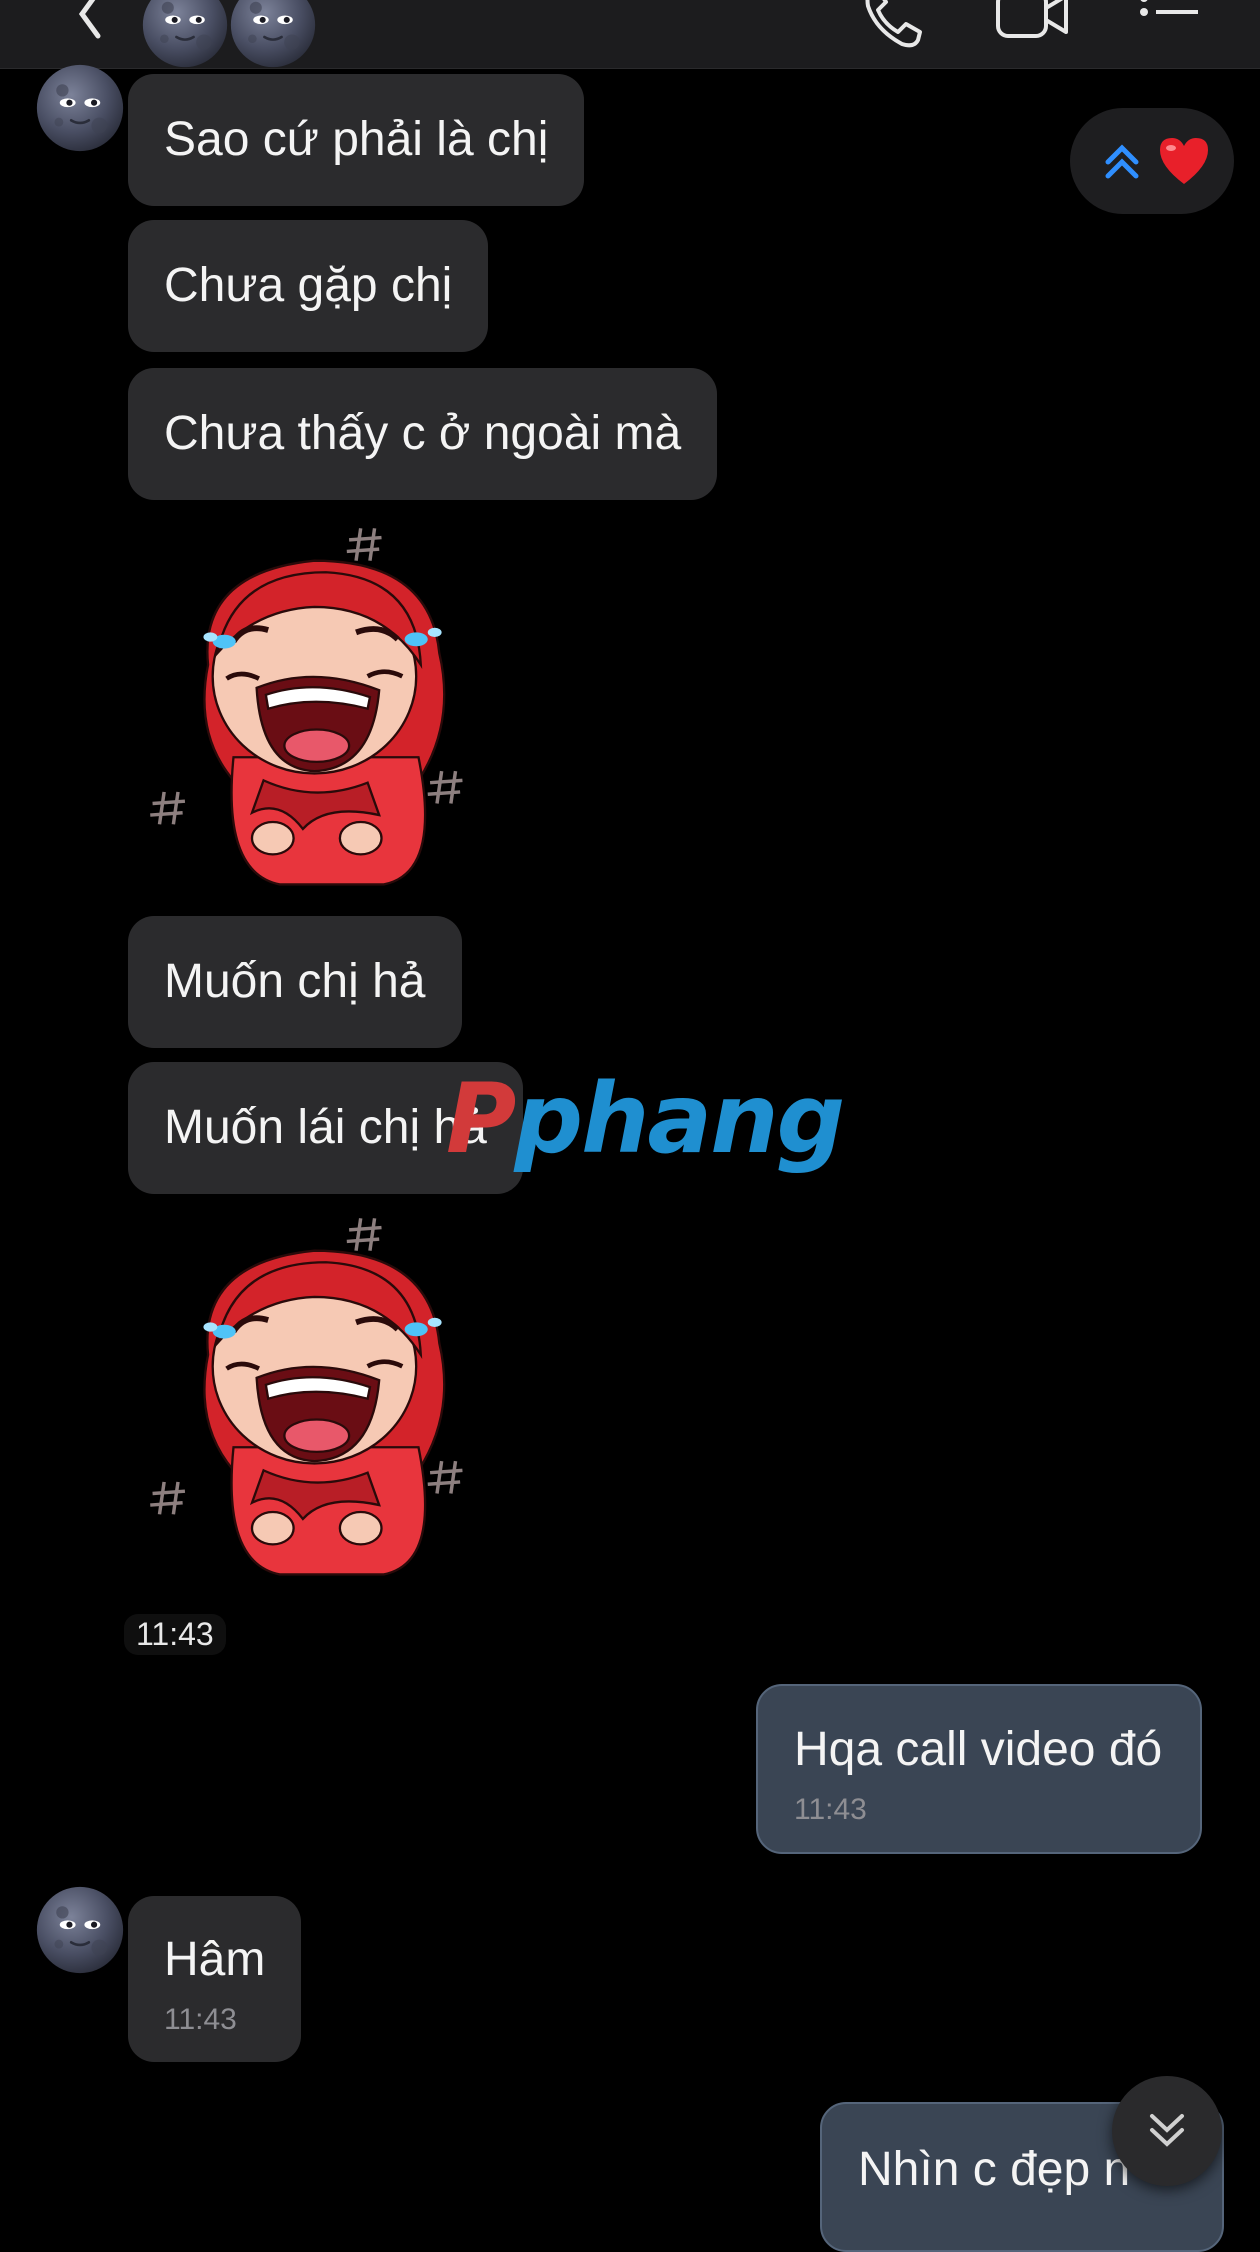 The image size is (1260, 2252). Describe the element at coordinates (92, 22) in the screenshot. I see `back-icon` at that location.